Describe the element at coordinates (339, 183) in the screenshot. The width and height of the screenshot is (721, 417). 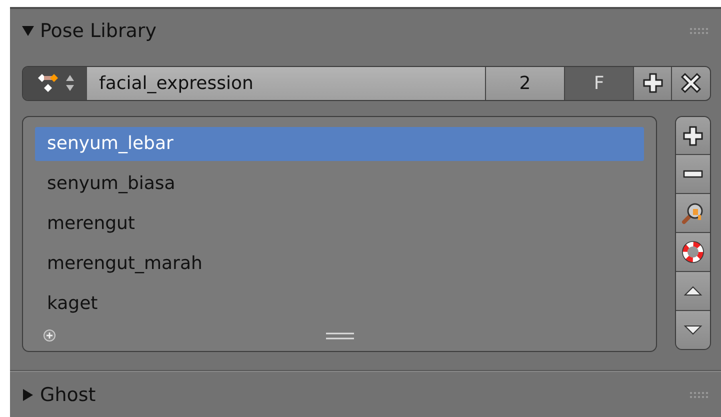
I see `pose-item: senyum_biasa` at that location.